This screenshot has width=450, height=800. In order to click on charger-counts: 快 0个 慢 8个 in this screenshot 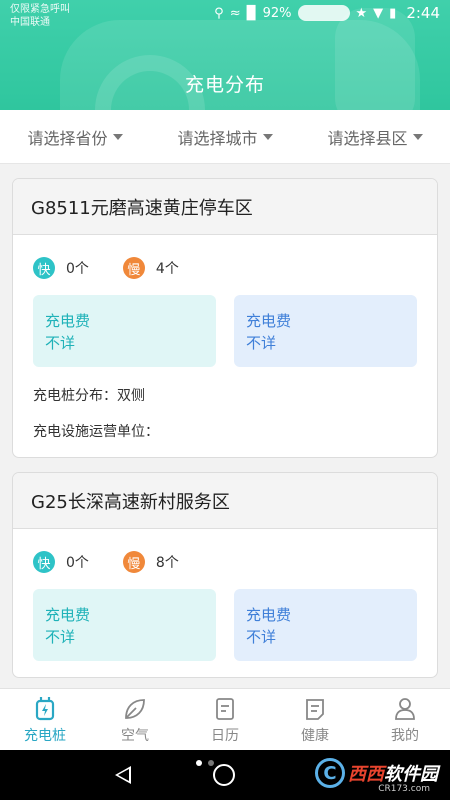, I will do `click(225, 562)`.